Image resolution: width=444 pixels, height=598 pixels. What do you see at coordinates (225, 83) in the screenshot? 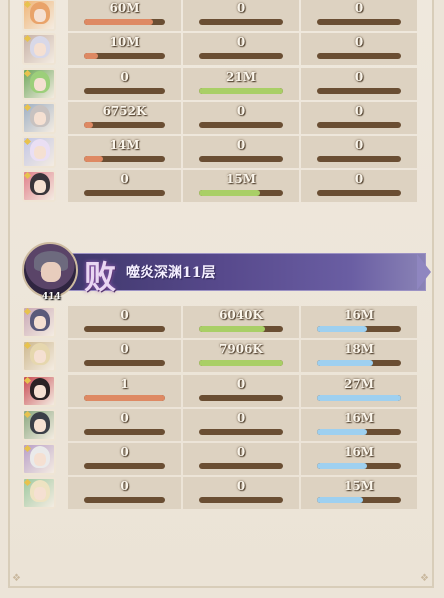
I see `table-row: 0 21M 0` at bounding box center [225, 83].